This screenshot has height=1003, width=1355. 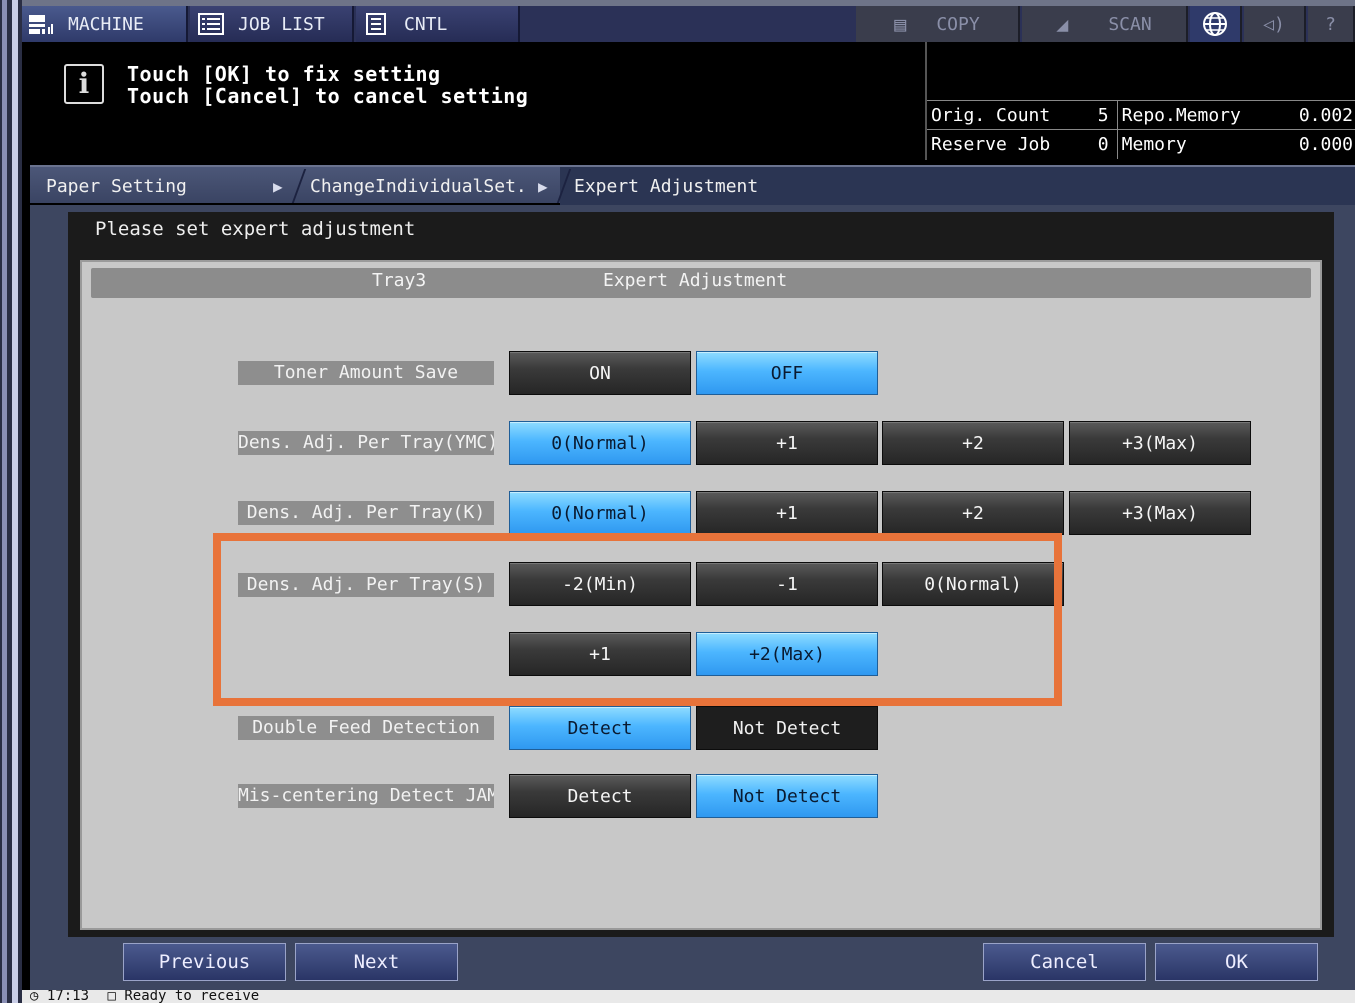 What do you see at coordinates (1236, 962) in the screenshot?
I see `ok-button: OK` at bounding box center [1236, 962].